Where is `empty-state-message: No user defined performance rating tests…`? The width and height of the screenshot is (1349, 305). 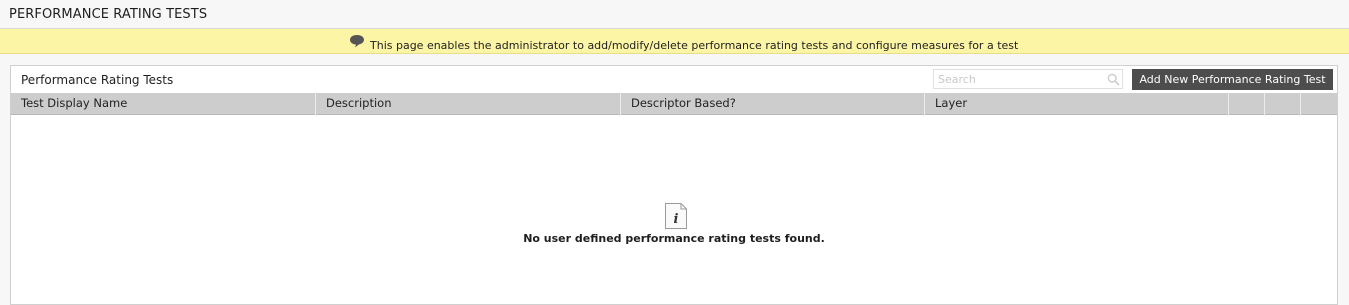 empty-state-message: No user defined performance rating tests… is located at coordinates (674, 238).